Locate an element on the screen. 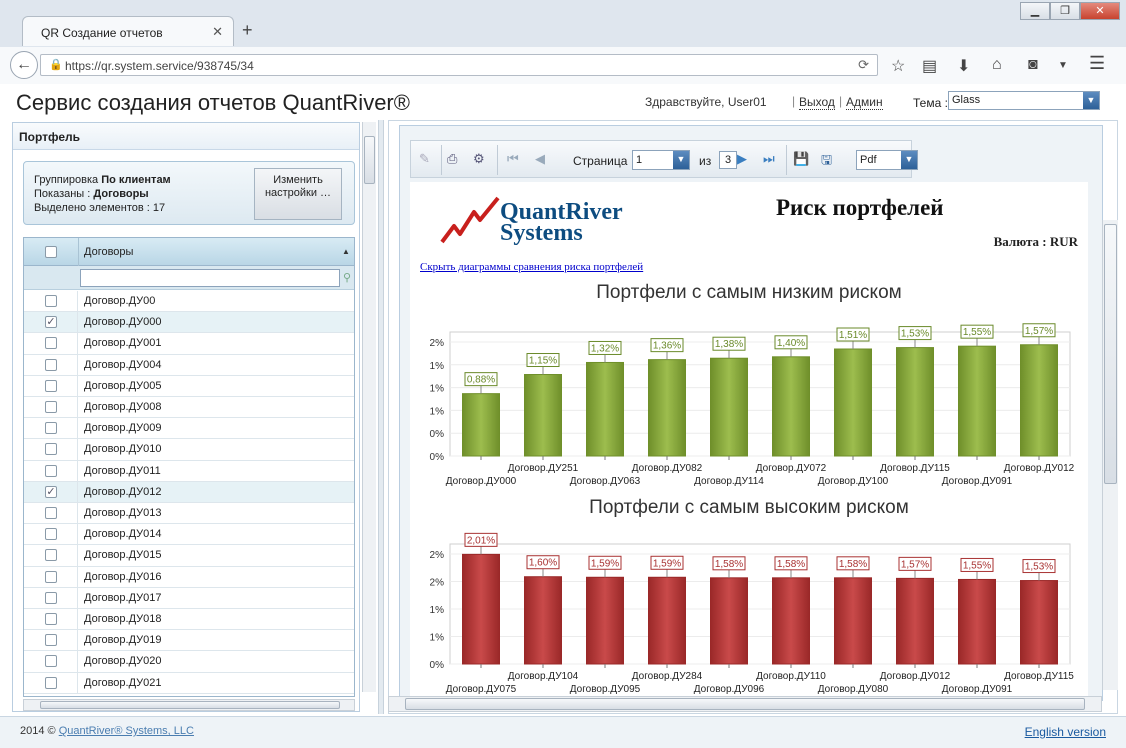 The height and width of the screenshot is (748, 1126). maximize-icon: ❐ is located at coordinates (1065, 11).